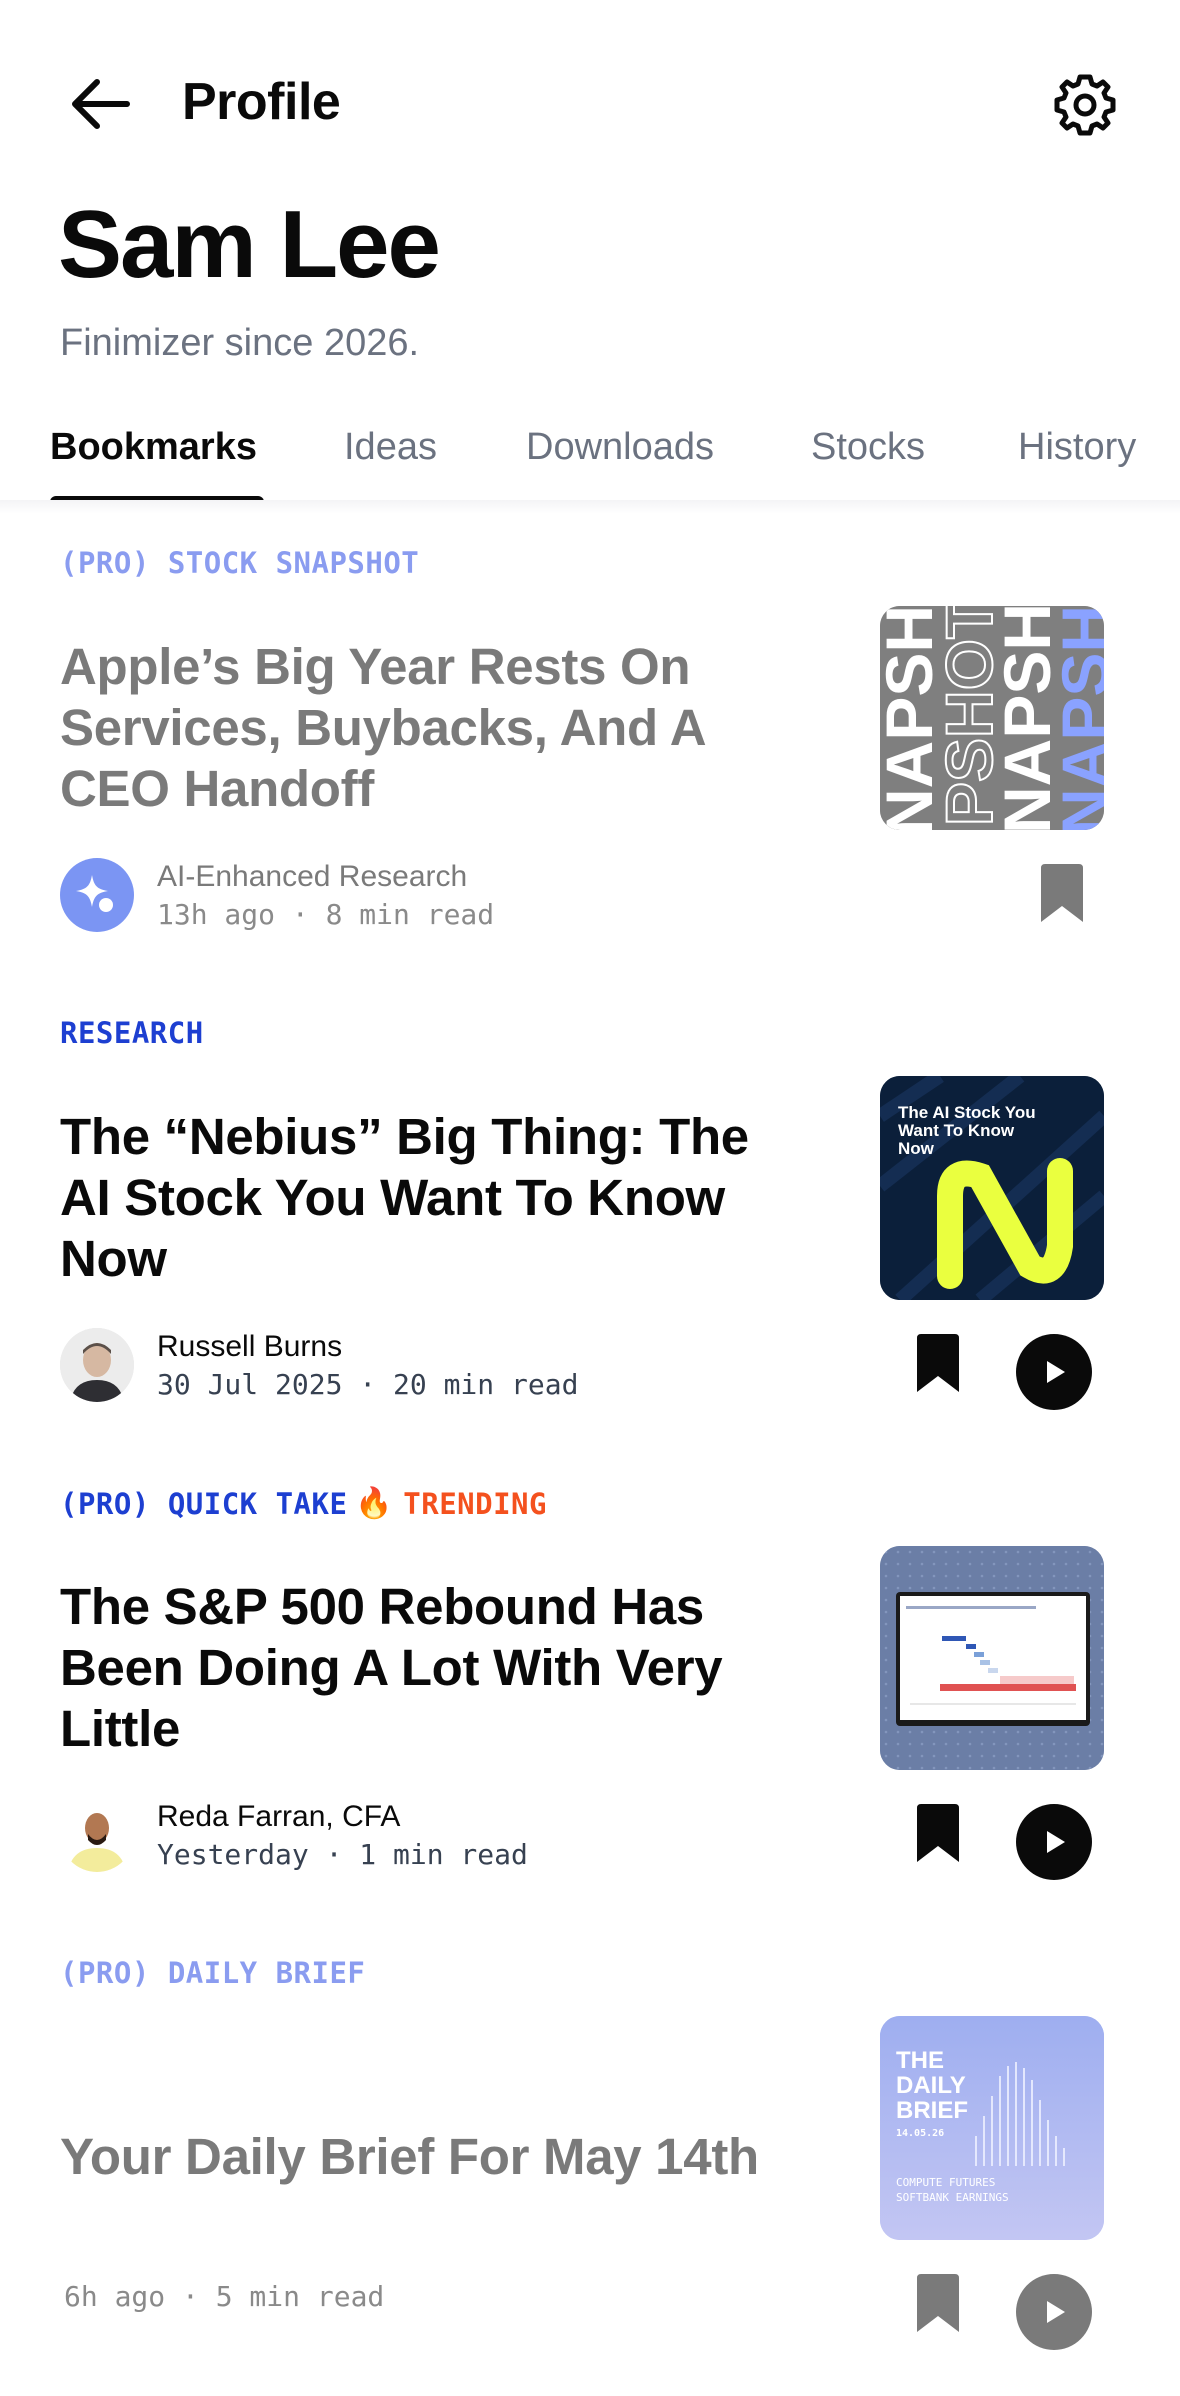 This screenshot has width=1180, height=2396. Describe the element at coordinates (390, 447) in the screenshot. I see `tab-ideas: Ideas` at that location.